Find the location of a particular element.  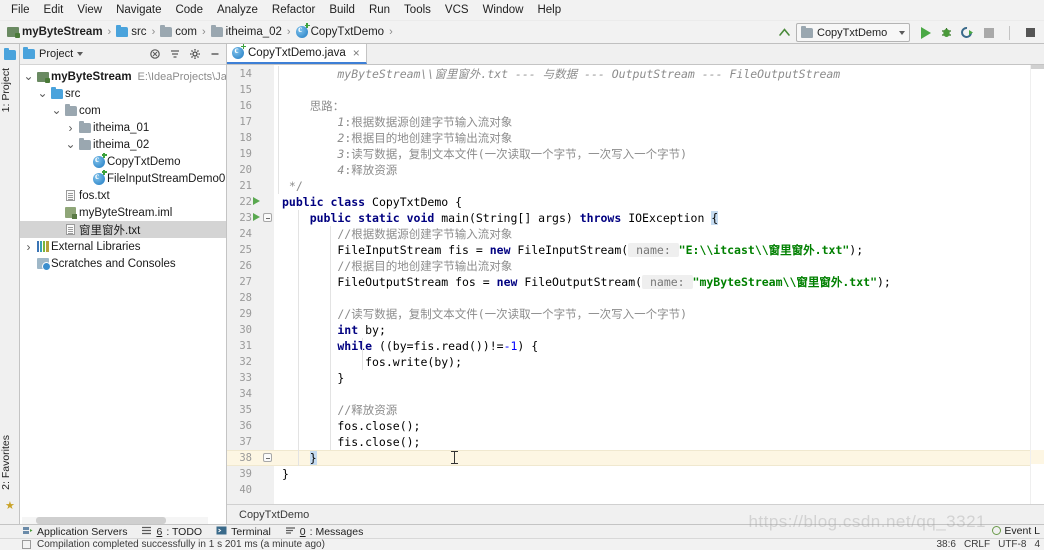

tree-node-mybytestream: ⌄ myByteStream E:\IdeaProjects\JavaSE is located at coordinates (123, 76).